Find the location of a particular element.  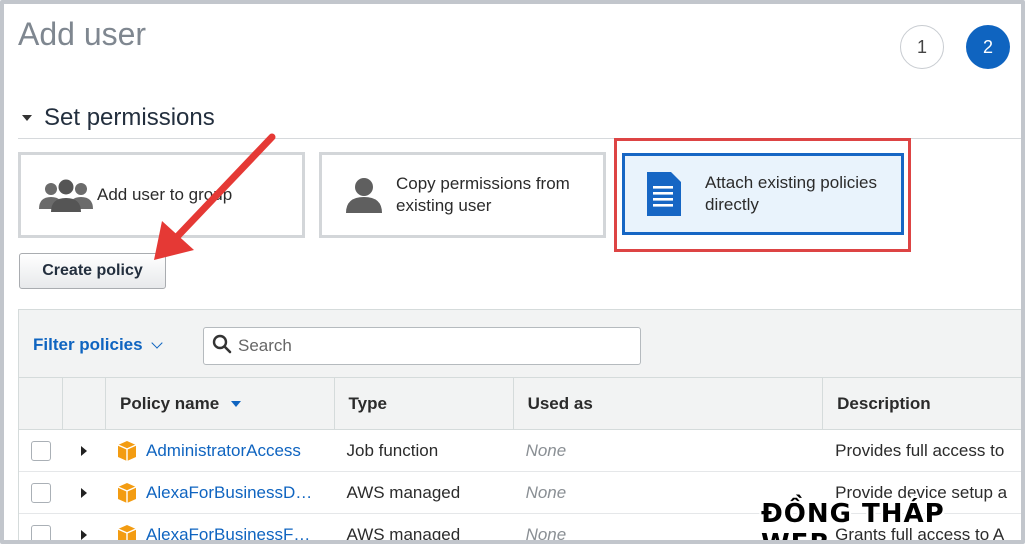

column-header-description: Description is located at coordinates (922, 404).